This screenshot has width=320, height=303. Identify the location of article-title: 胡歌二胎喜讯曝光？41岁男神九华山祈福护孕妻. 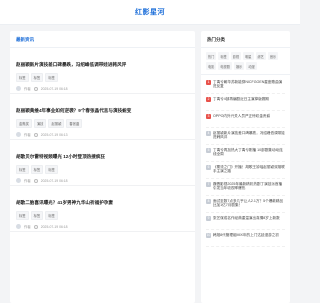
(102, 203).